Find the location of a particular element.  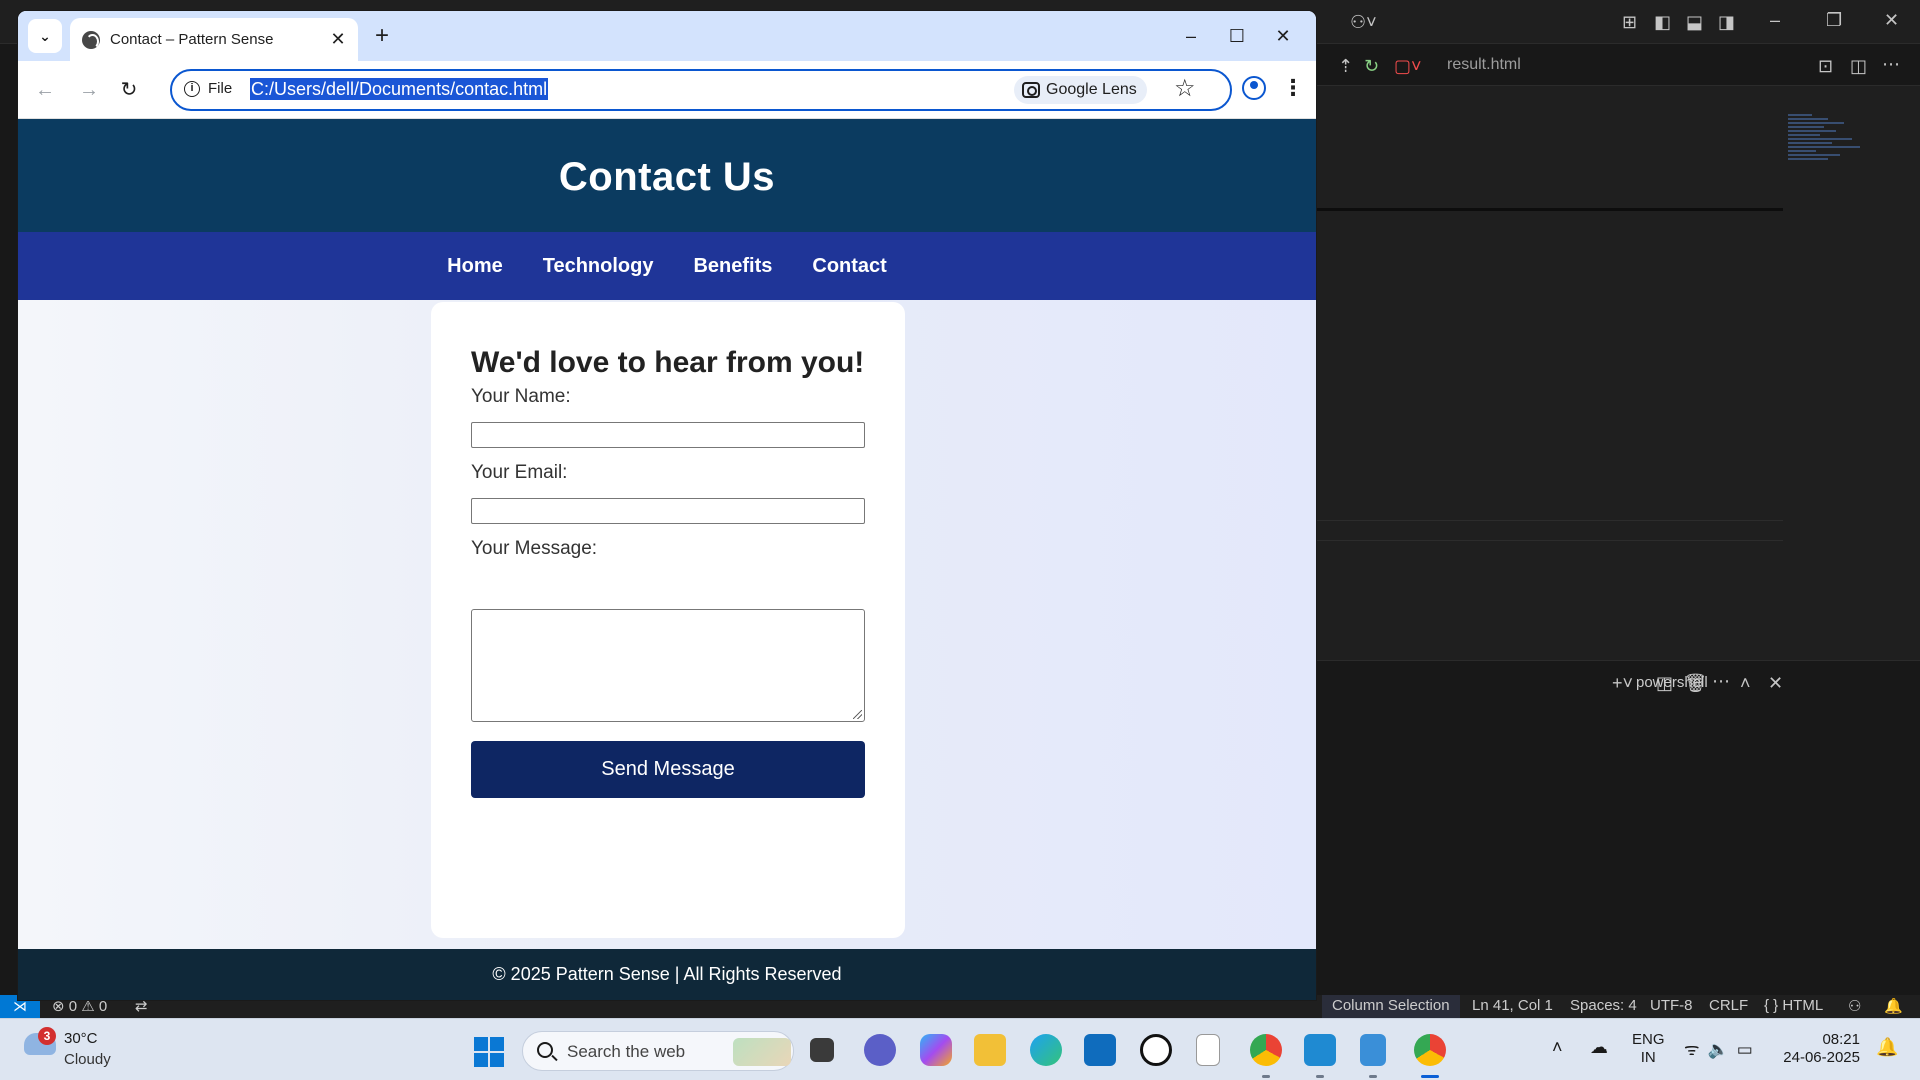

kebab-menu-icon: ⋮ is located at coordinates (1293, 88).